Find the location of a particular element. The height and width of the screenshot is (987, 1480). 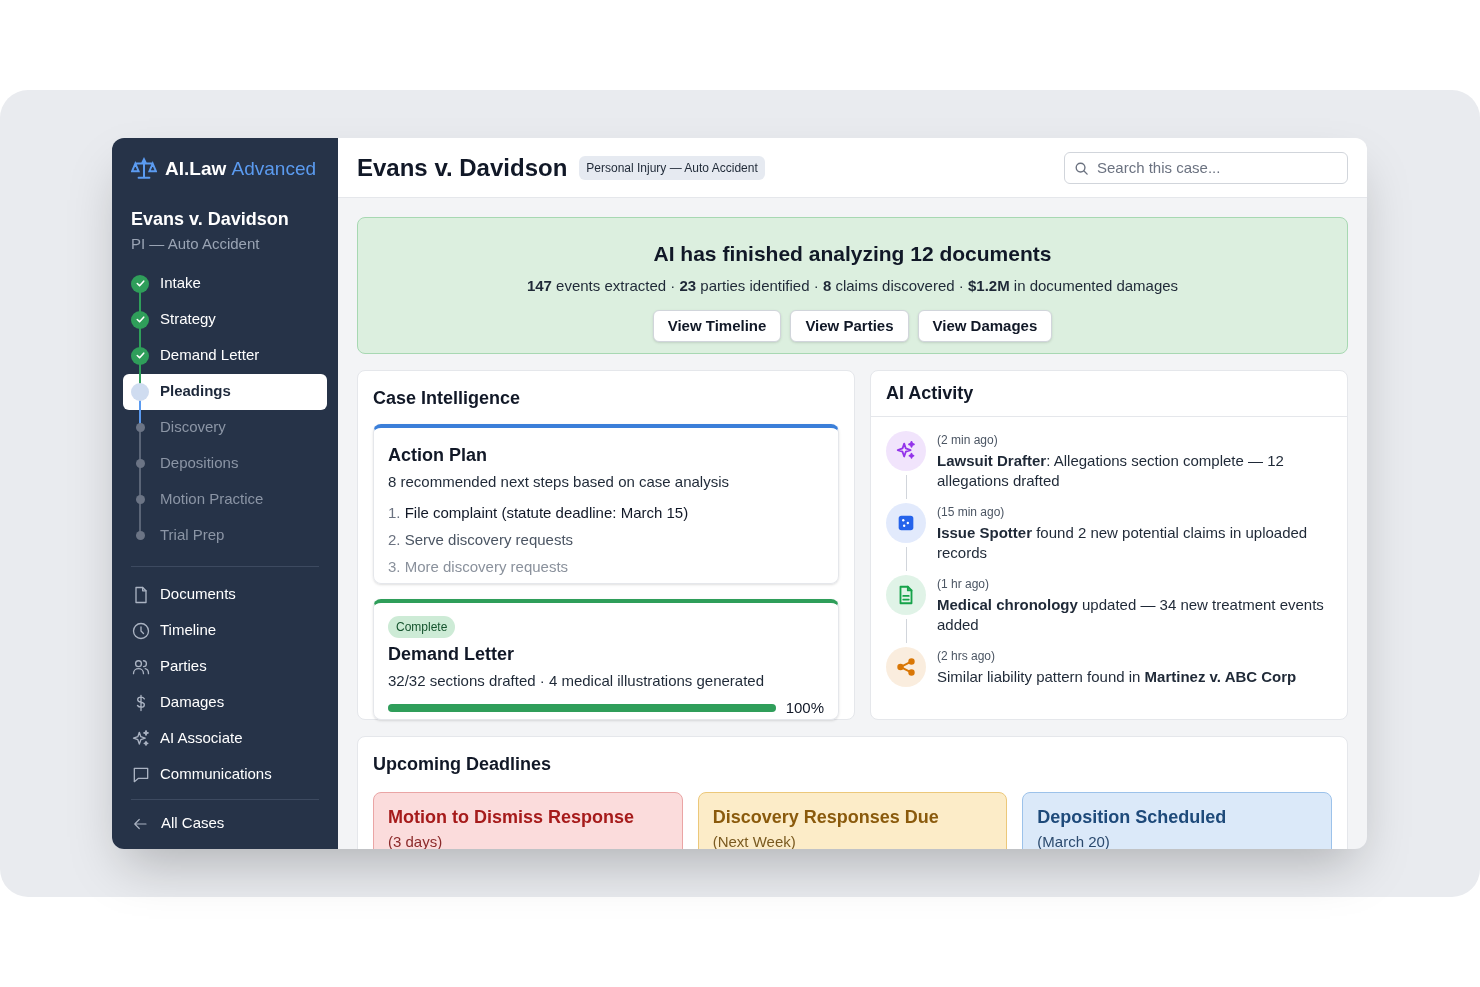

case-title: Evans v. Davidson is located at coordinates (210, 219).